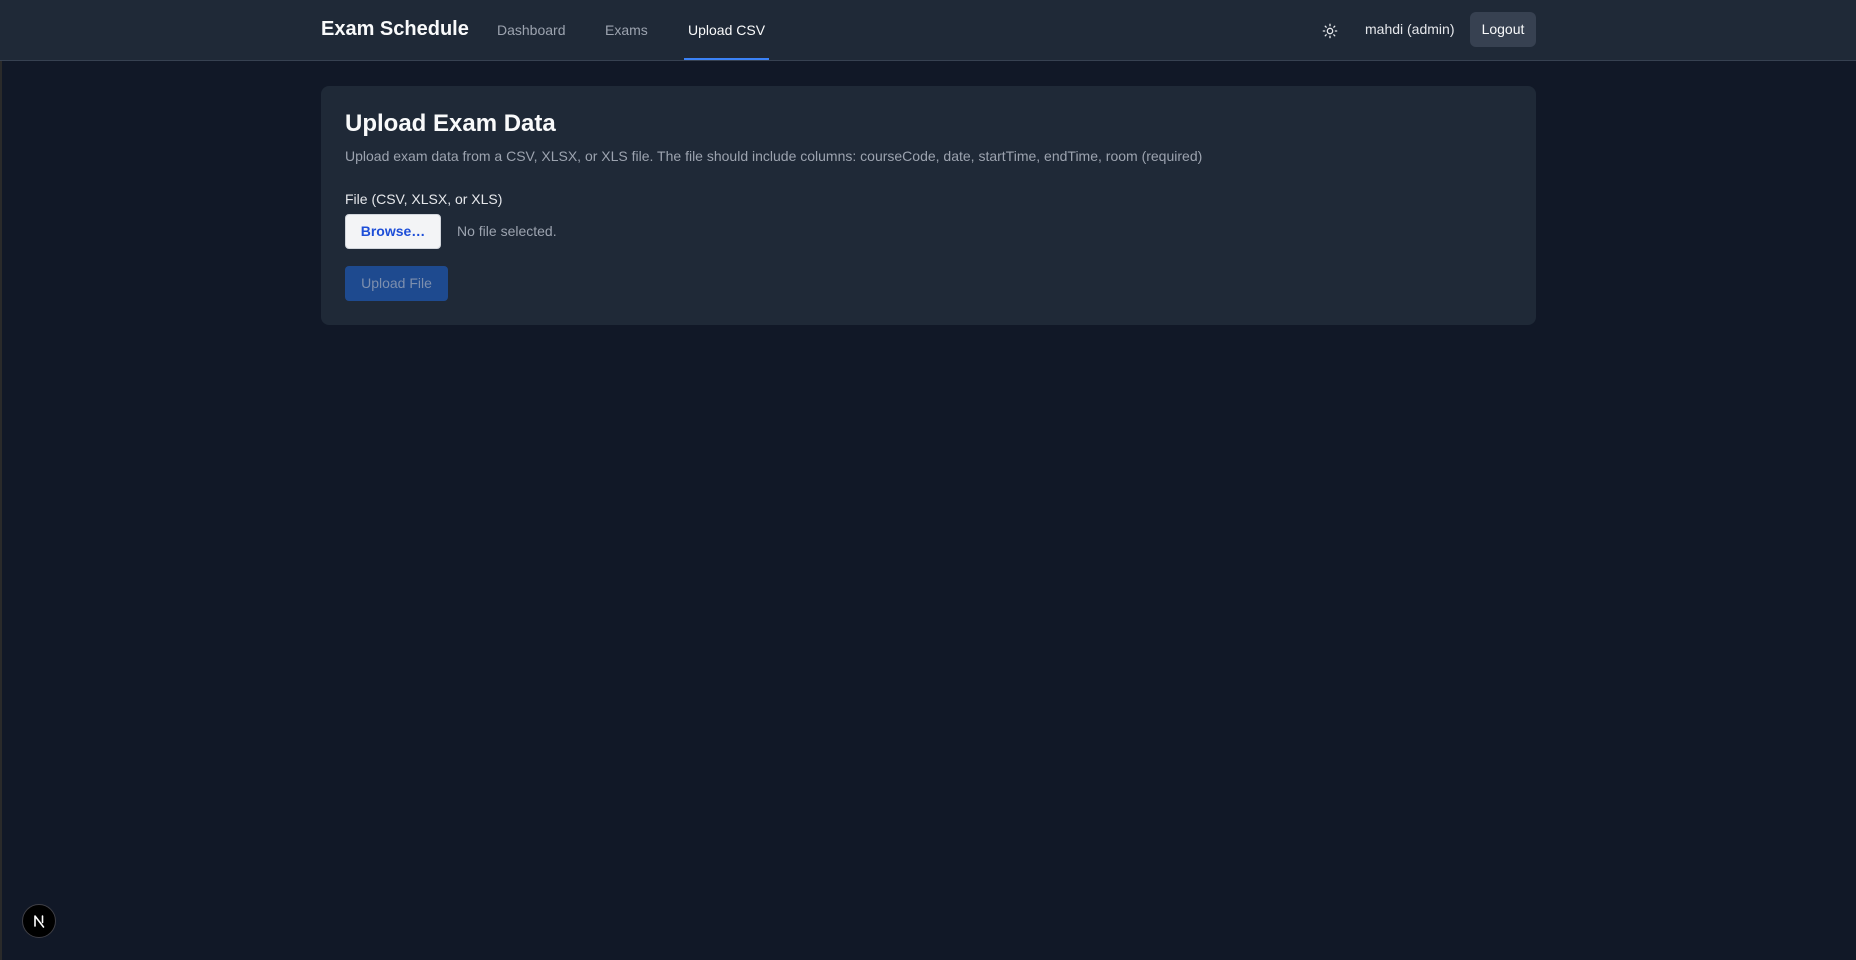 Image resolution: width=1856 pixels, height=960 pixels. I want to click on nav-link-exams: Exams, so click(626, 30).